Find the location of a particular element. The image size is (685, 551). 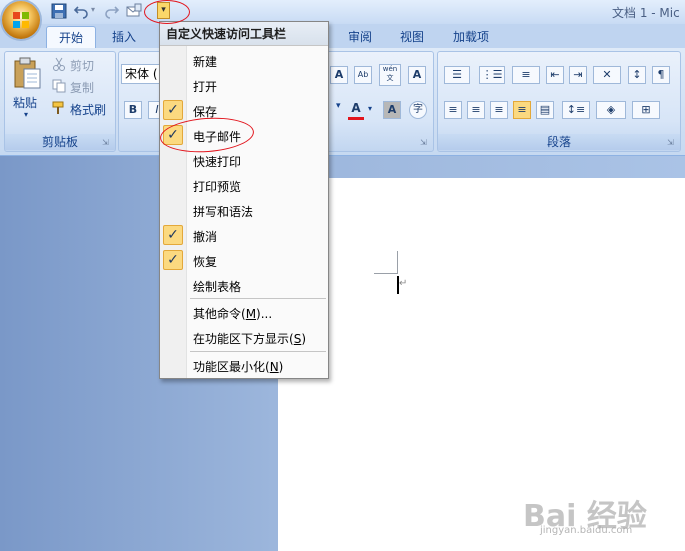

redo-icon is located at coordinates (112, 11).